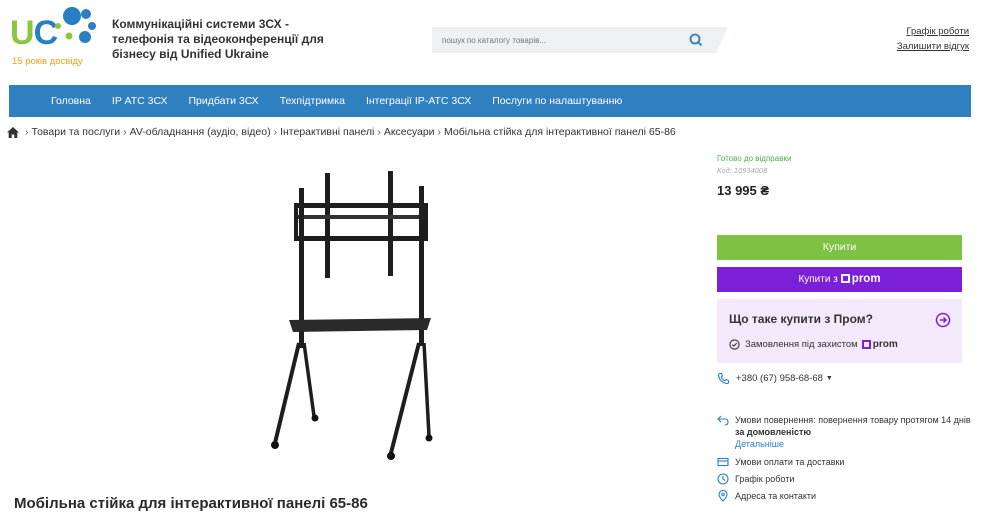 The image size is (991, 521). I want to click on product-price: 13 995 ₴, so click(743, 190).